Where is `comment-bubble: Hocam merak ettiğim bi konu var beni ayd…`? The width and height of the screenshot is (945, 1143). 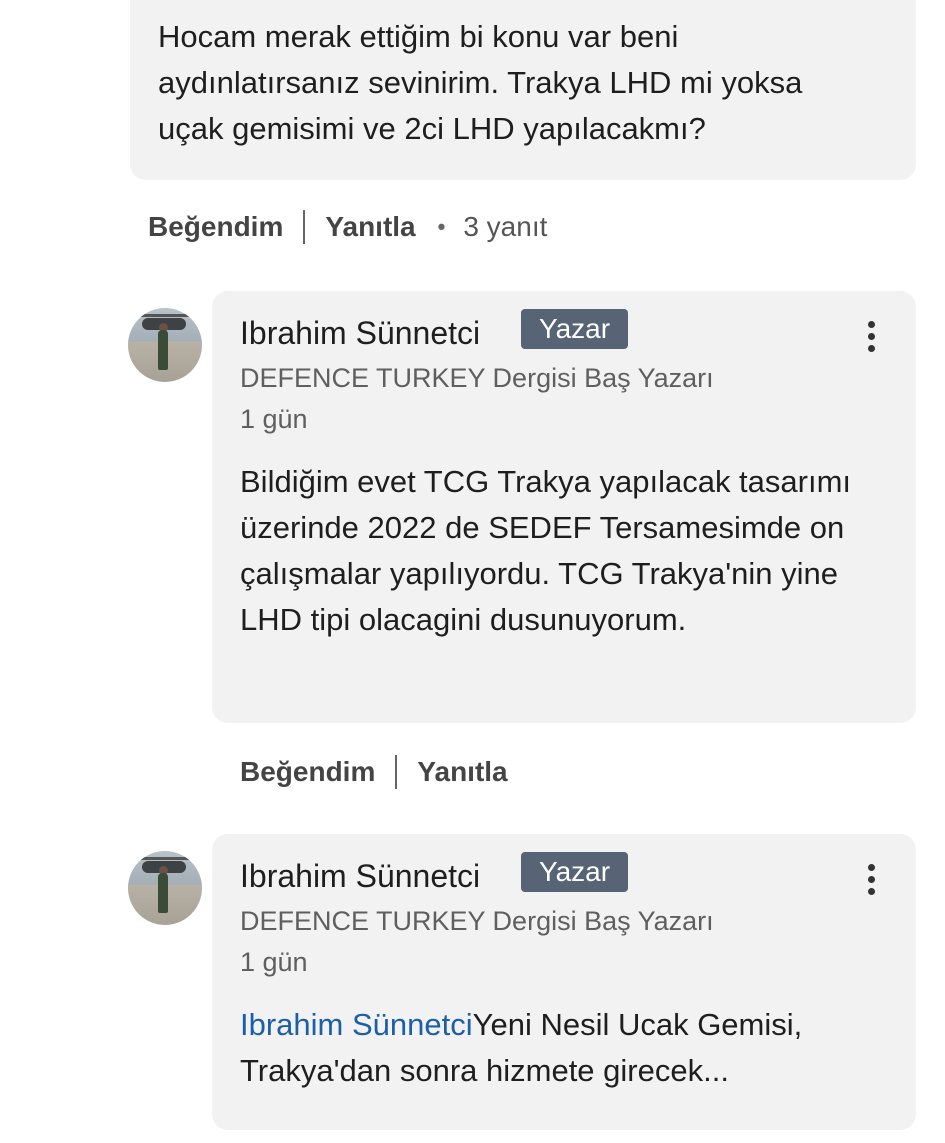 comment-bubble: Hocam merak ettiğim bi konu var beni ayd… is located at coordinates (523, 90).